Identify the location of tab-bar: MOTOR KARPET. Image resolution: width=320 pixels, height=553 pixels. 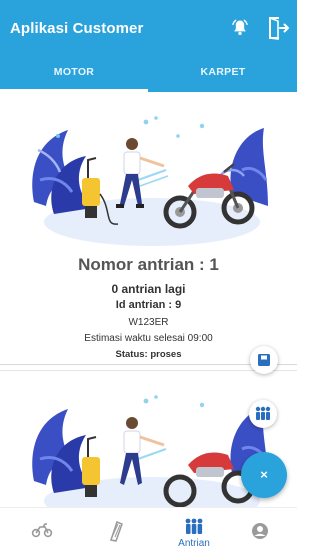
(148, 75).